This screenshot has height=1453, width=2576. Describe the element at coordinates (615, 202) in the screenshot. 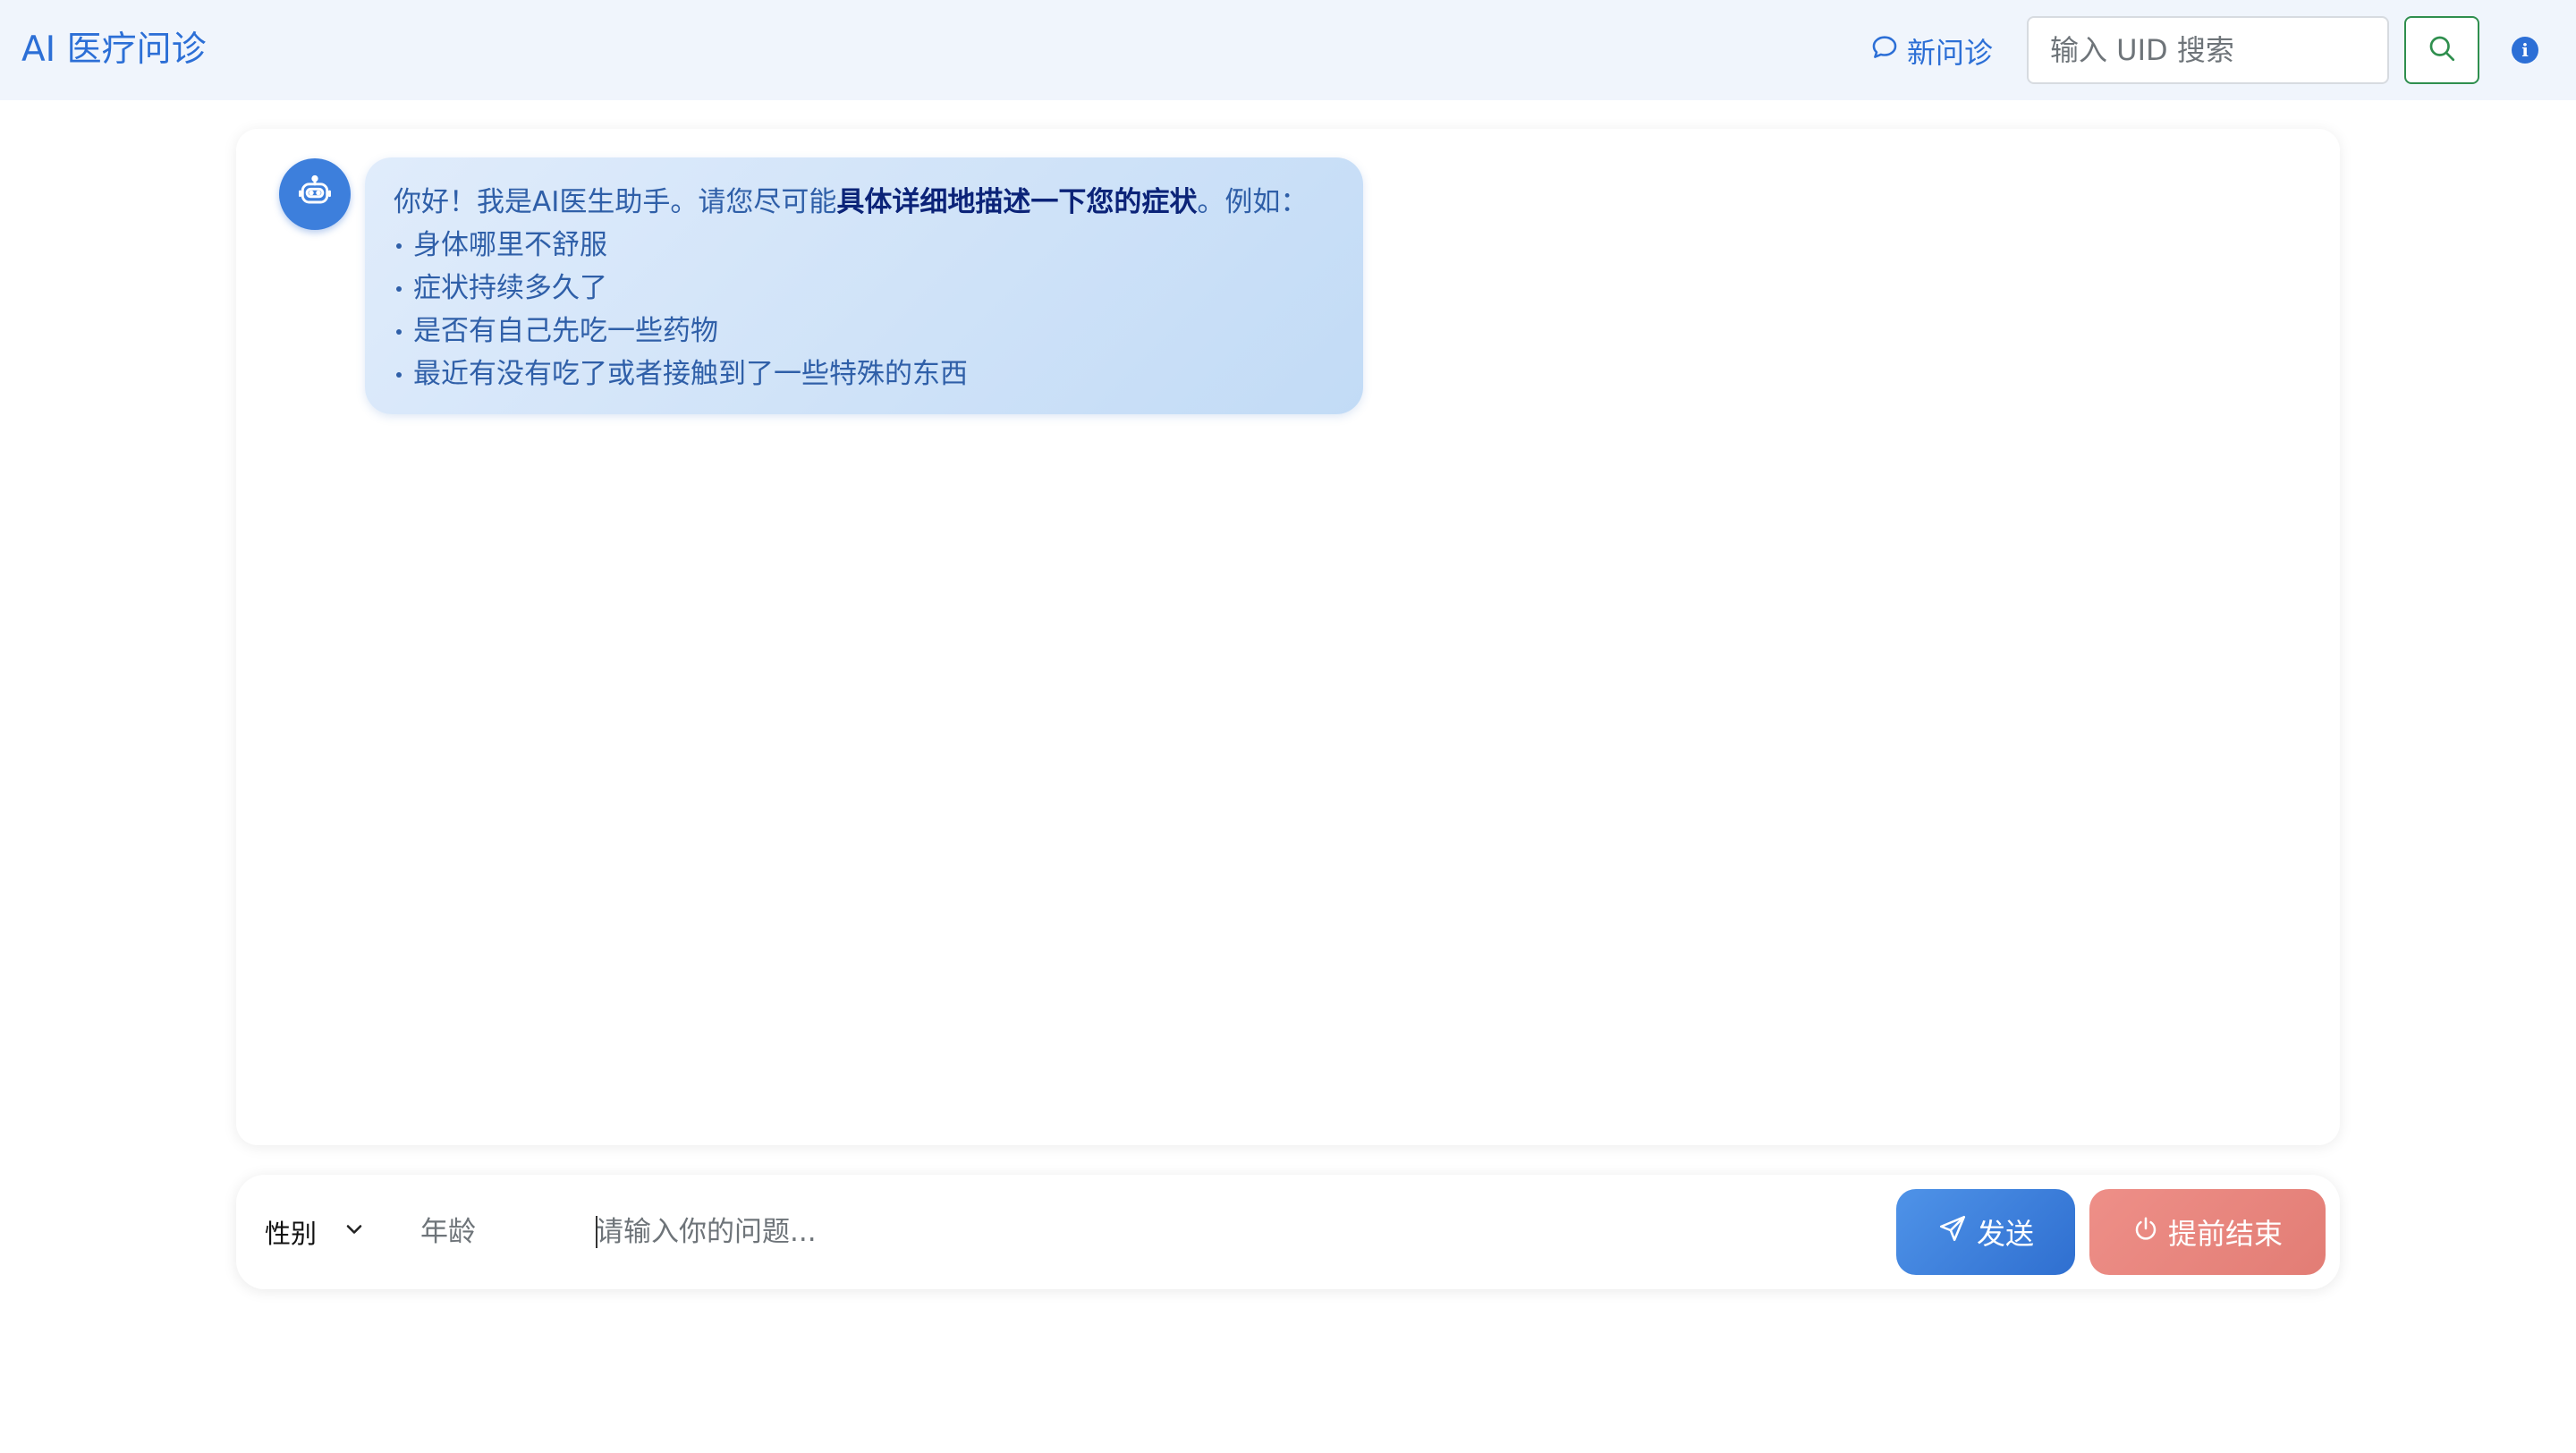

I see `intro-text: 你好！我是AI医生助手。请您尽可能` at that location.